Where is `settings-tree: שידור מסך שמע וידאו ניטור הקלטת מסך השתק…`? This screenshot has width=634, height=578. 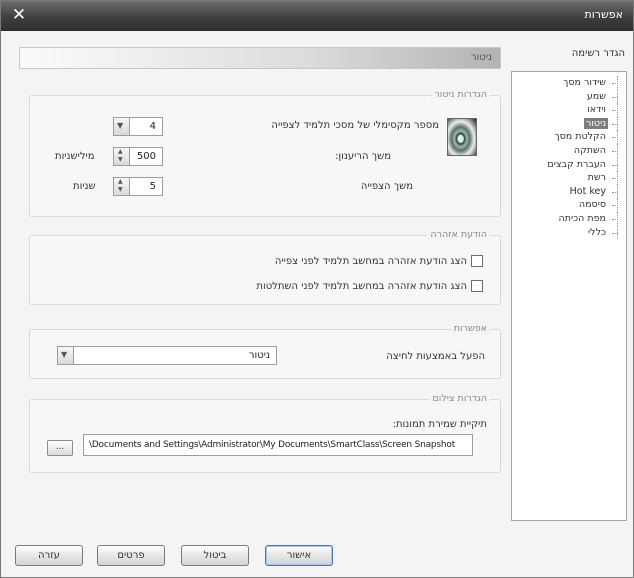 settings-tree: שידור מסך שמע וידאו ניטור הקלטת מסך השתק… is located at coordinates (569, 296).